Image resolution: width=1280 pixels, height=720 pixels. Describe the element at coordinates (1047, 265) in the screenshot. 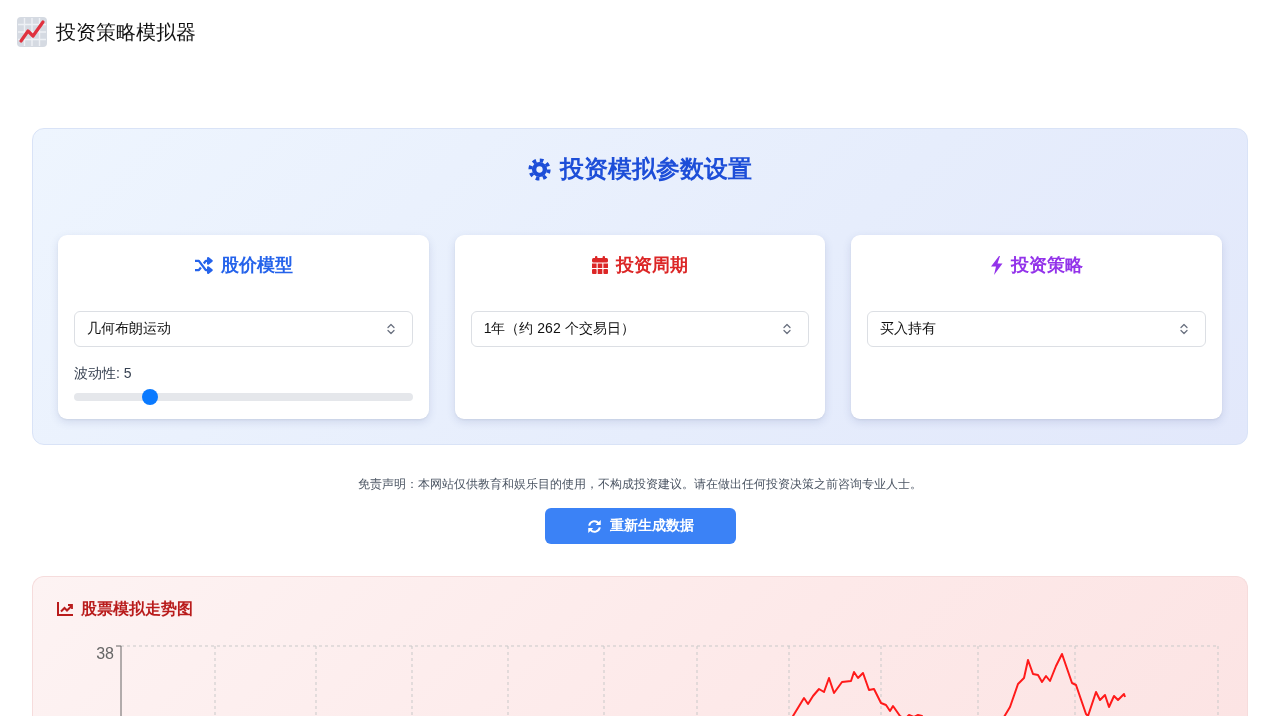

I see `card-title: 投资策略` at that location.